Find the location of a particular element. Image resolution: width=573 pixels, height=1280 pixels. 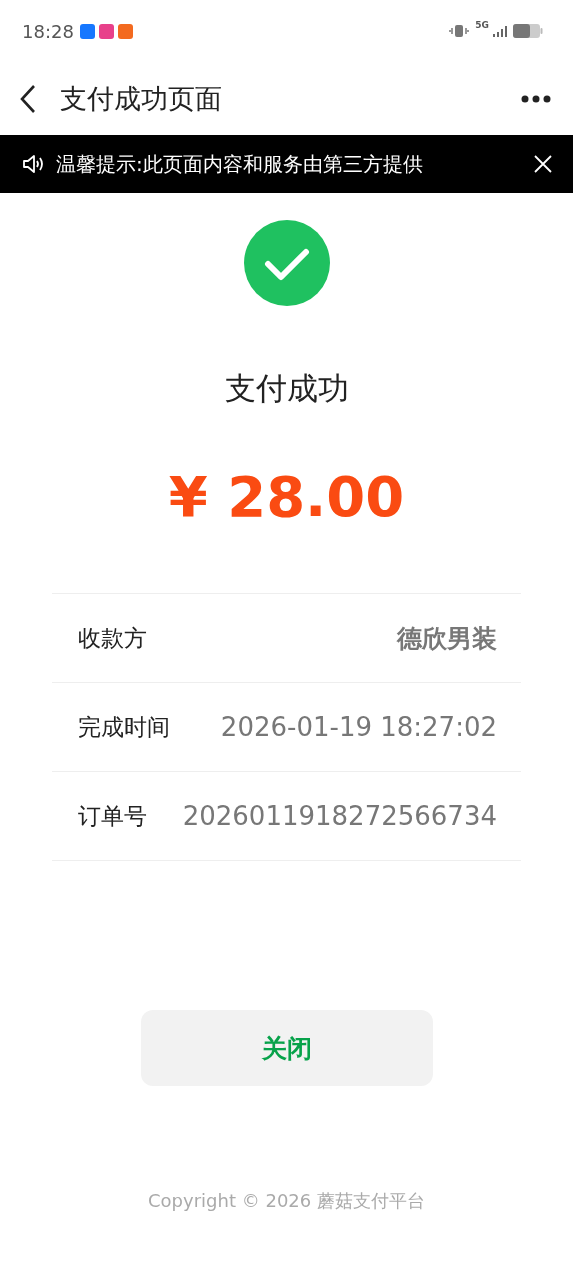

detail-label: 完成时间 is located at coordinates (124, 727).